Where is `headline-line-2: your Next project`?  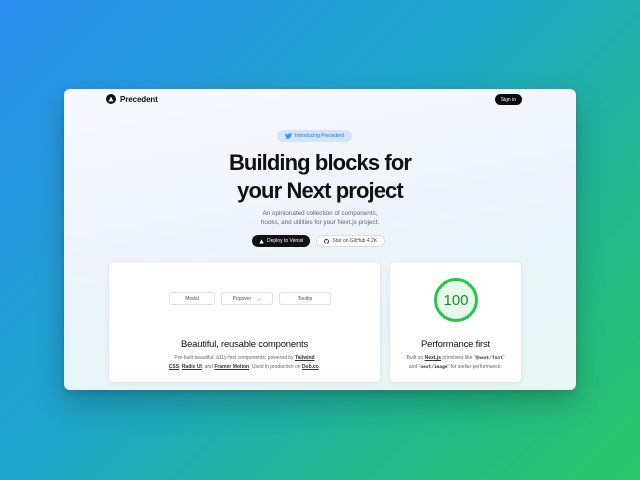
headline-line-2: your Next project is located at coordinates (320, 190).